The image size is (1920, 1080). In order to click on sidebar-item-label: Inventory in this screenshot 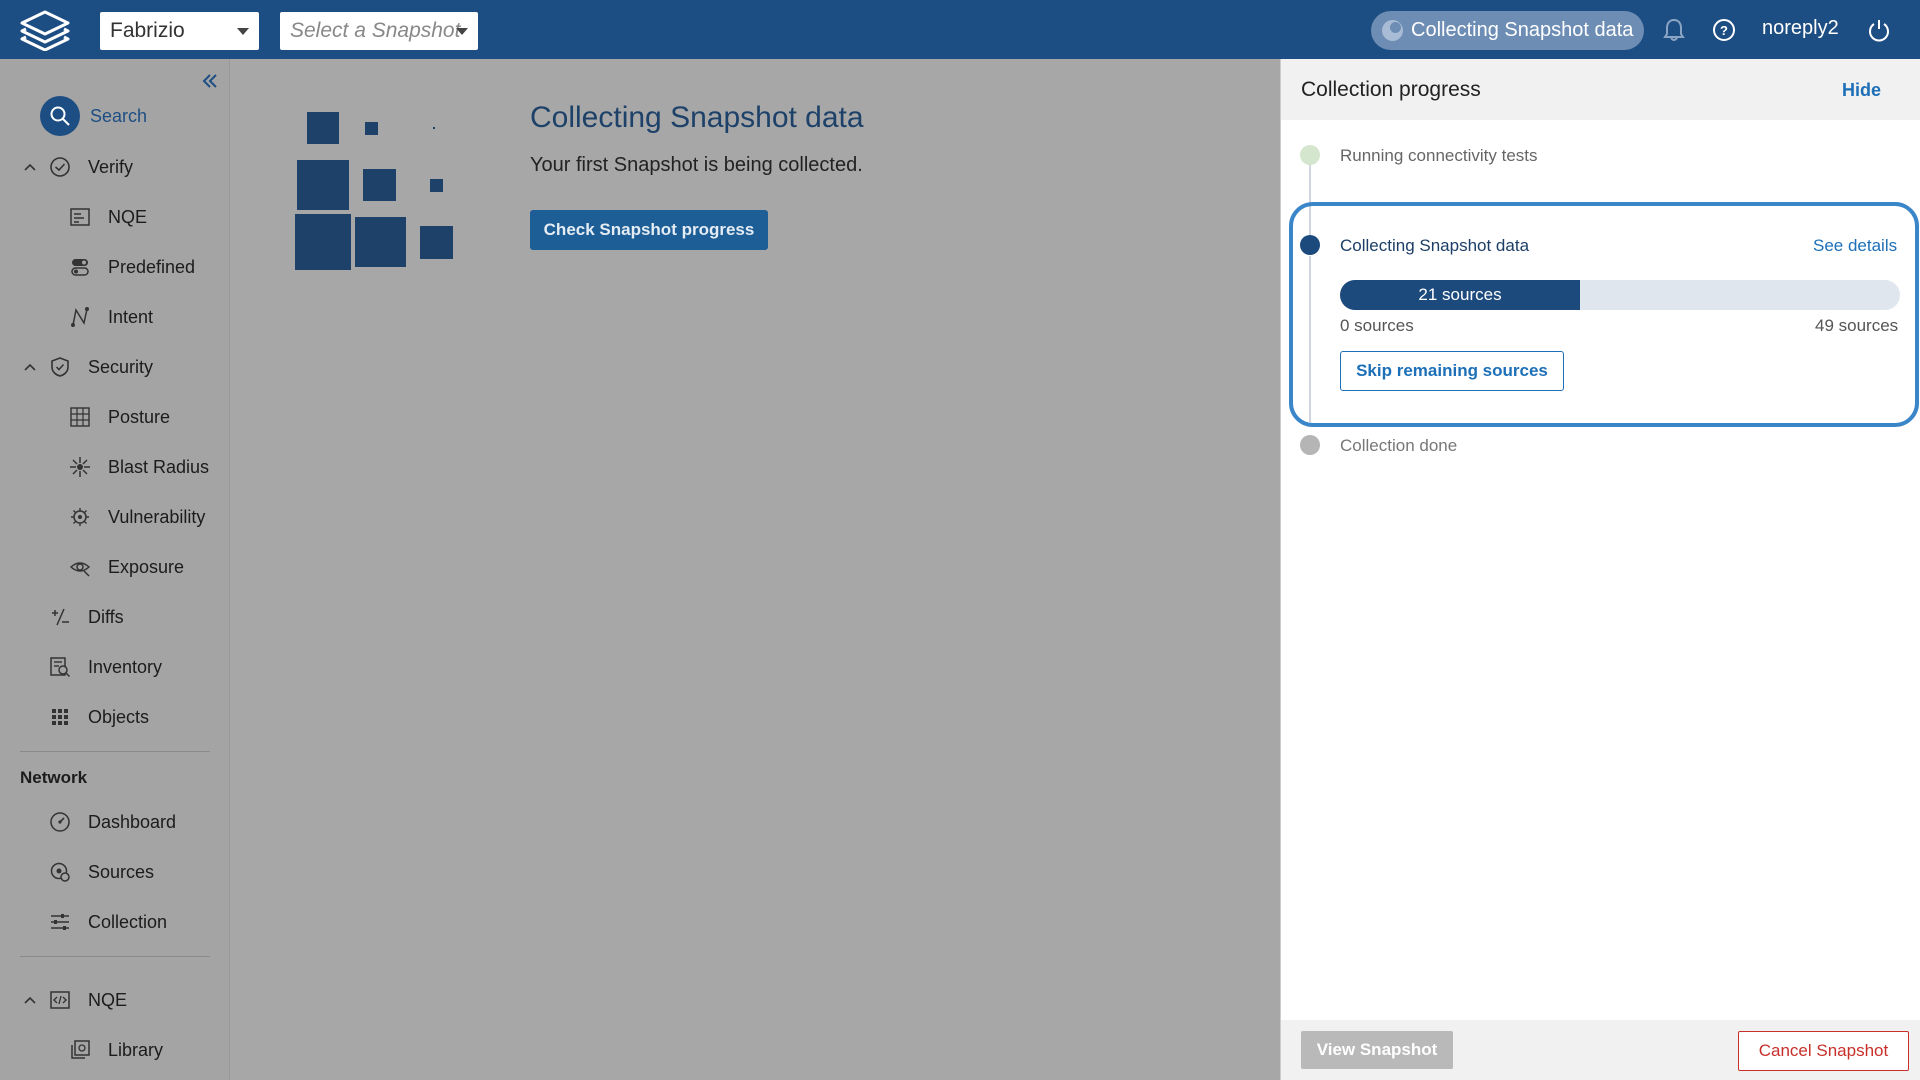, I will do `click(125, 666)`.